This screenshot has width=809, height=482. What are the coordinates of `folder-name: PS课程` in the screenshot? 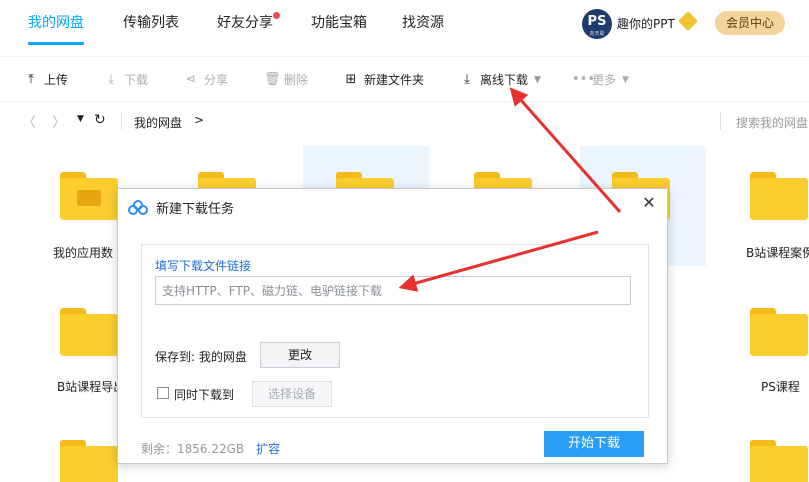 It's located at (780, 386).